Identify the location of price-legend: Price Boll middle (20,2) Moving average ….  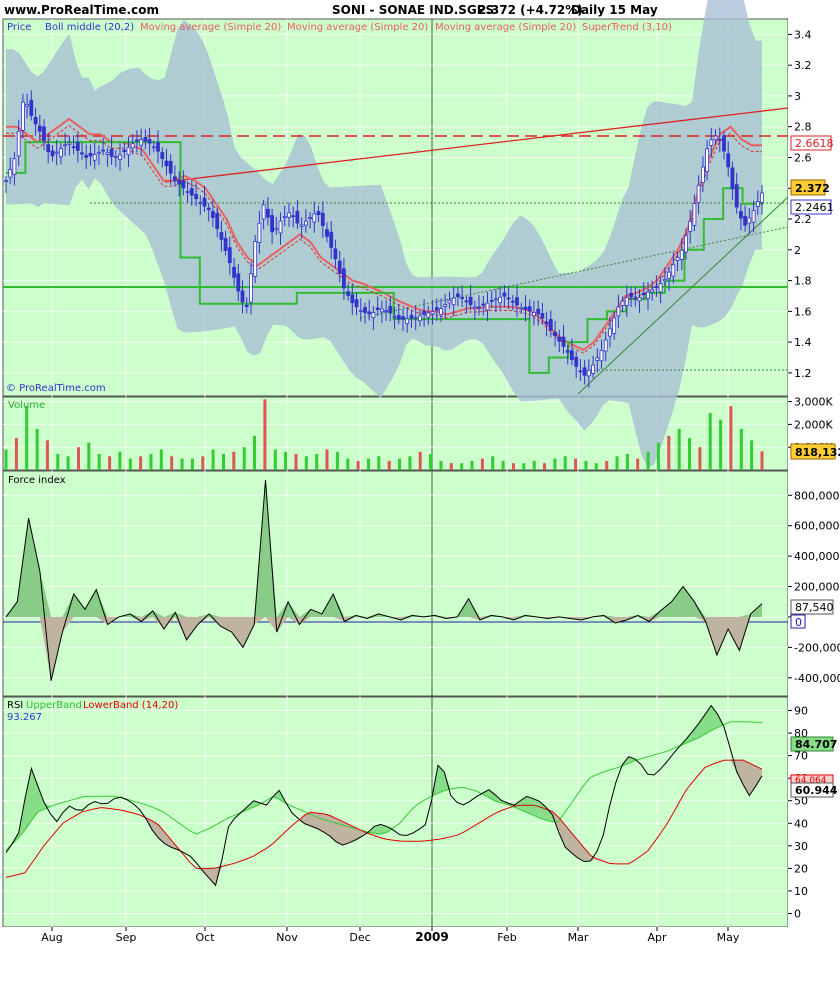
(339, 27).